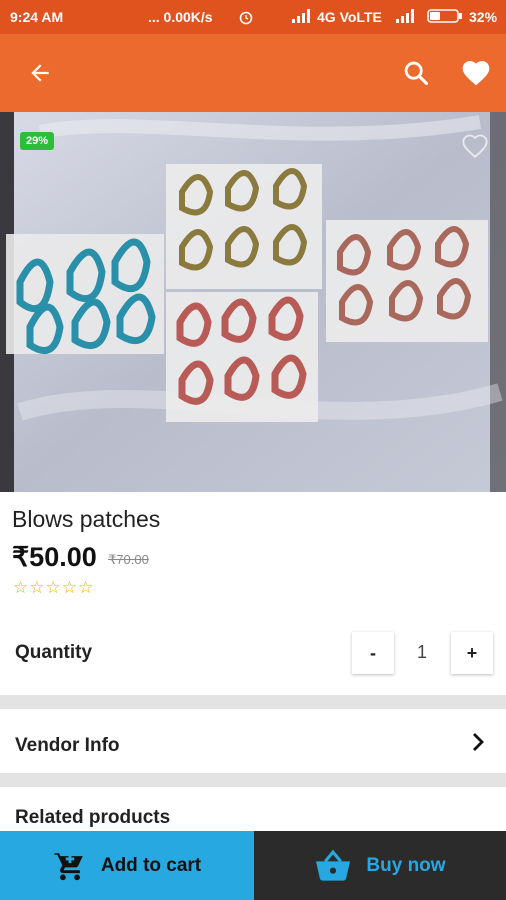 Image resolution: width=506 pixels, height=900 pixels. I want to click on arrow-left-icon, so click(40, 73).